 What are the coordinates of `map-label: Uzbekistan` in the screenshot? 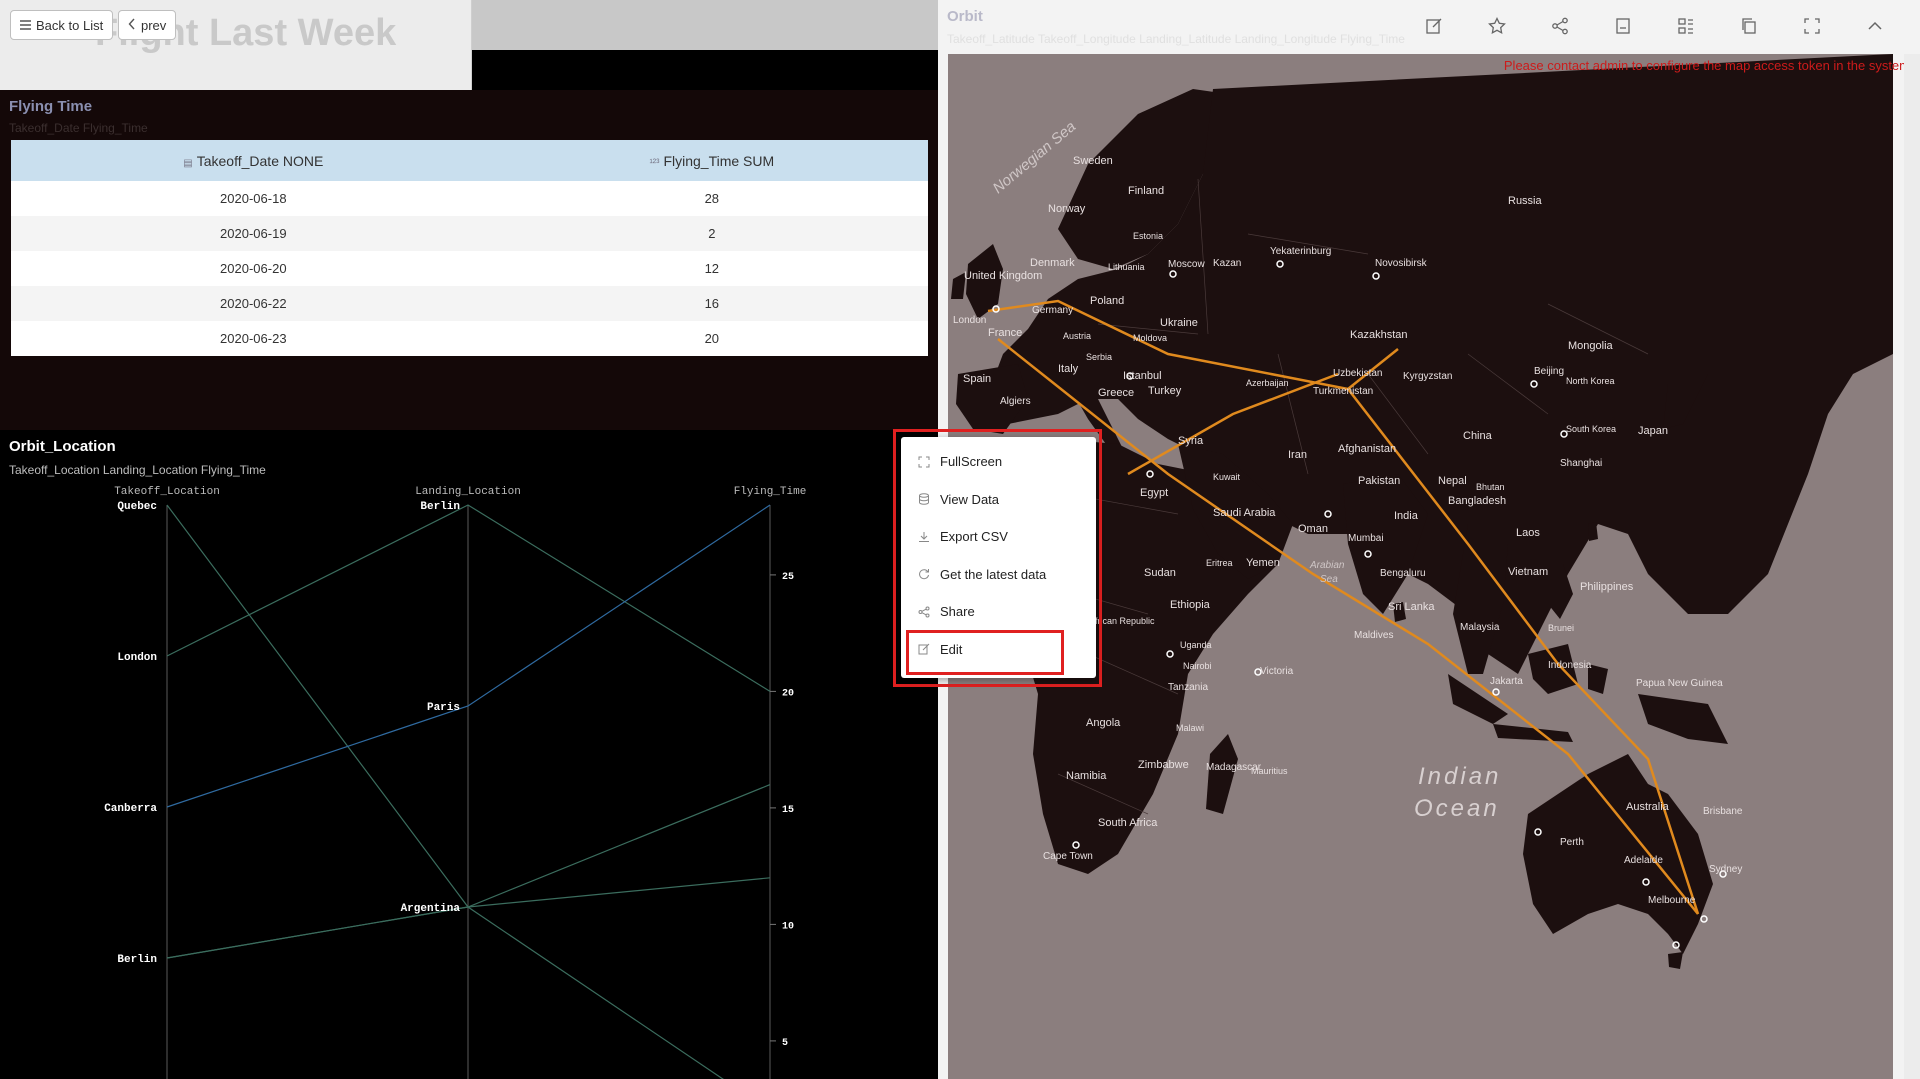 It's located at (1357, 373).